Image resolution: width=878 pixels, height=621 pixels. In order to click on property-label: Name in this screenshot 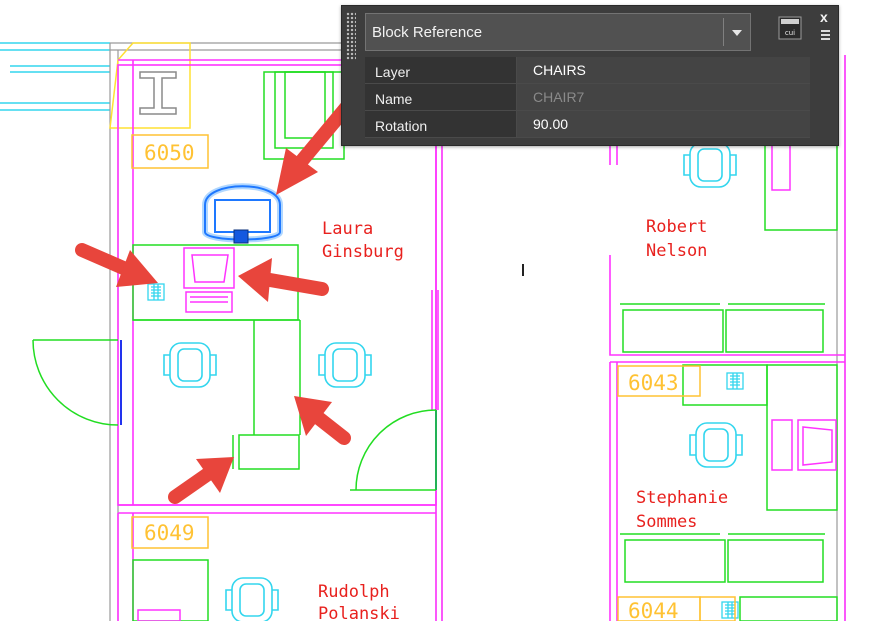, I will do `click(441, 97)`.